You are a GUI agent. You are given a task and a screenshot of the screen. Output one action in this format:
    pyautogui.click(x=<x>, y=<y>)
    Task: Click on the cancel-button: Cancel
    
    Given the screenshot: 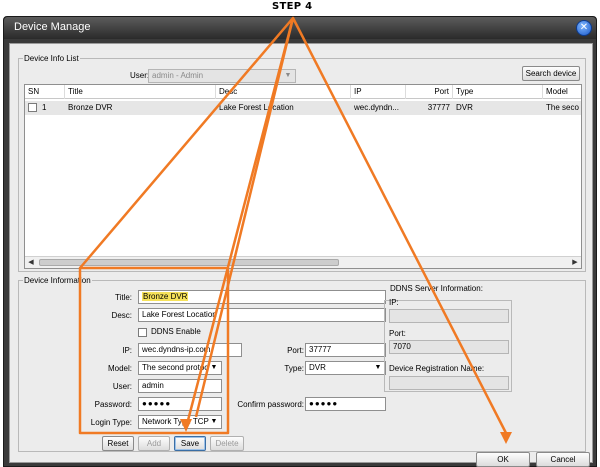 What is the action you would take?
    pyautogui.click(x=563, y=459)
    